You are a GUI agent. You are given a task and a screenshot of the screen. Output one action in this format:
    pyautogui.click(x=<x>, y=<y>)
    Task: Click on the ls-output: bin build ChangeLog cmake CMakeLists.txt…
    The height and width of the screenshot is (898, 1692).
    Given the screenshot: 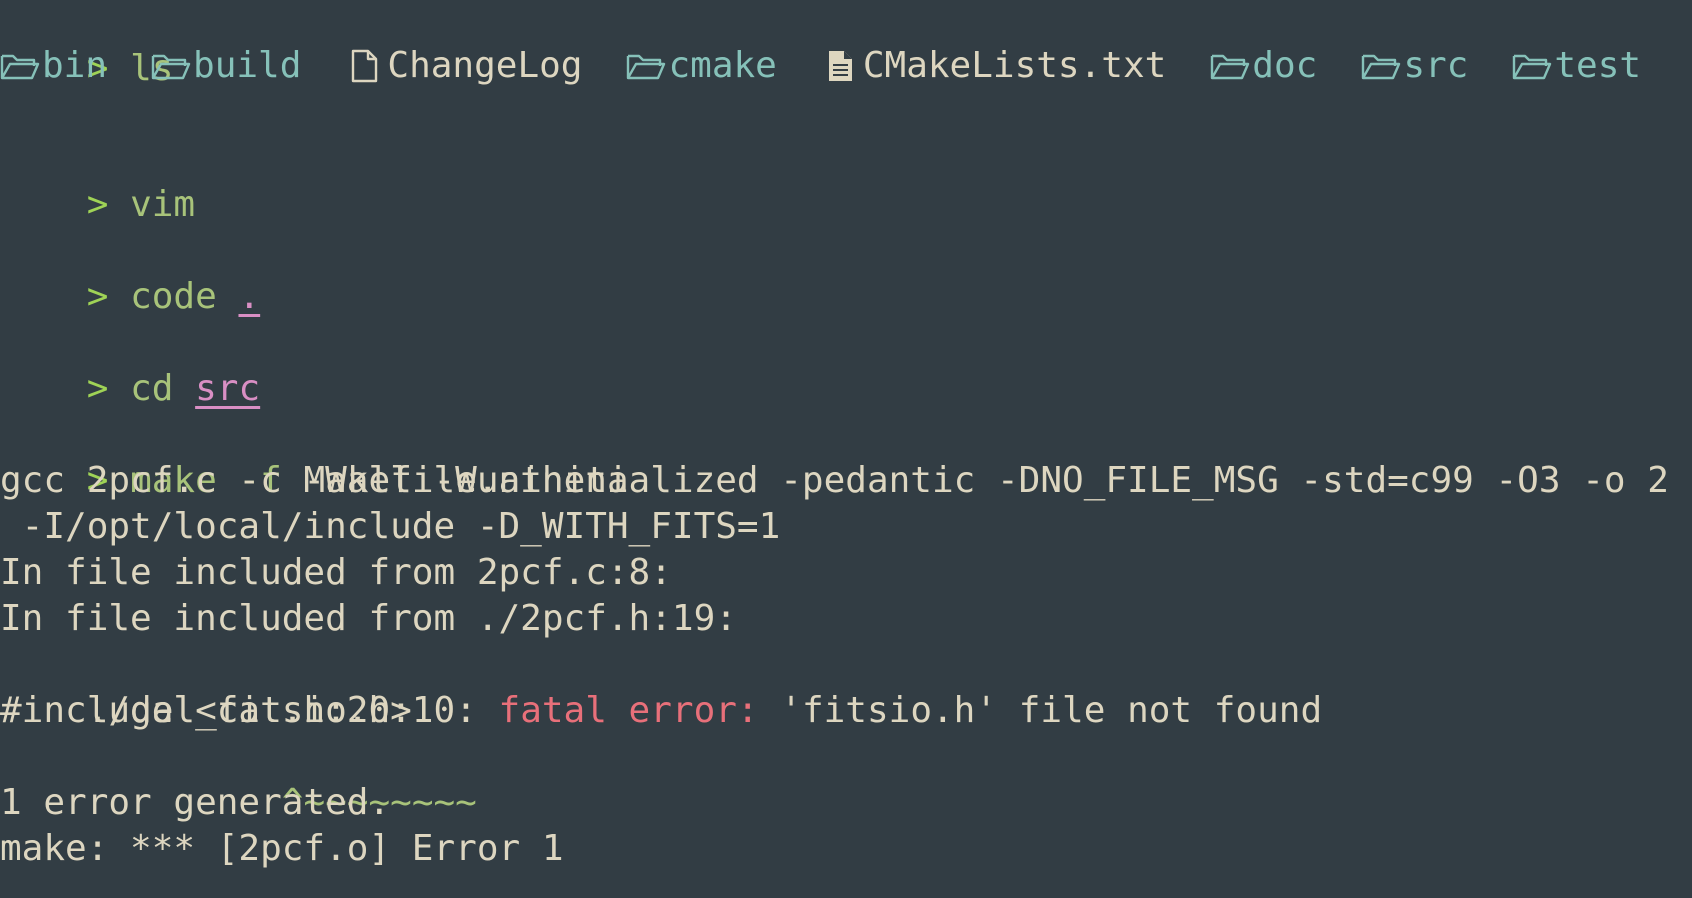 What is the action you would take?
    pyautogui.click(x=842, y=66)
    